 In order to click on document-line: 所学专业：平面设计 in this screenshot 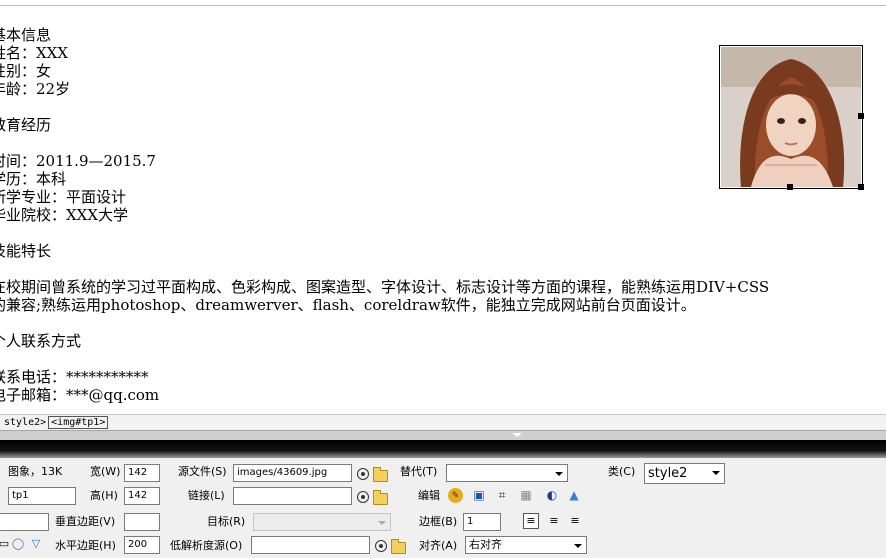, I will do `click(63, 197)`.